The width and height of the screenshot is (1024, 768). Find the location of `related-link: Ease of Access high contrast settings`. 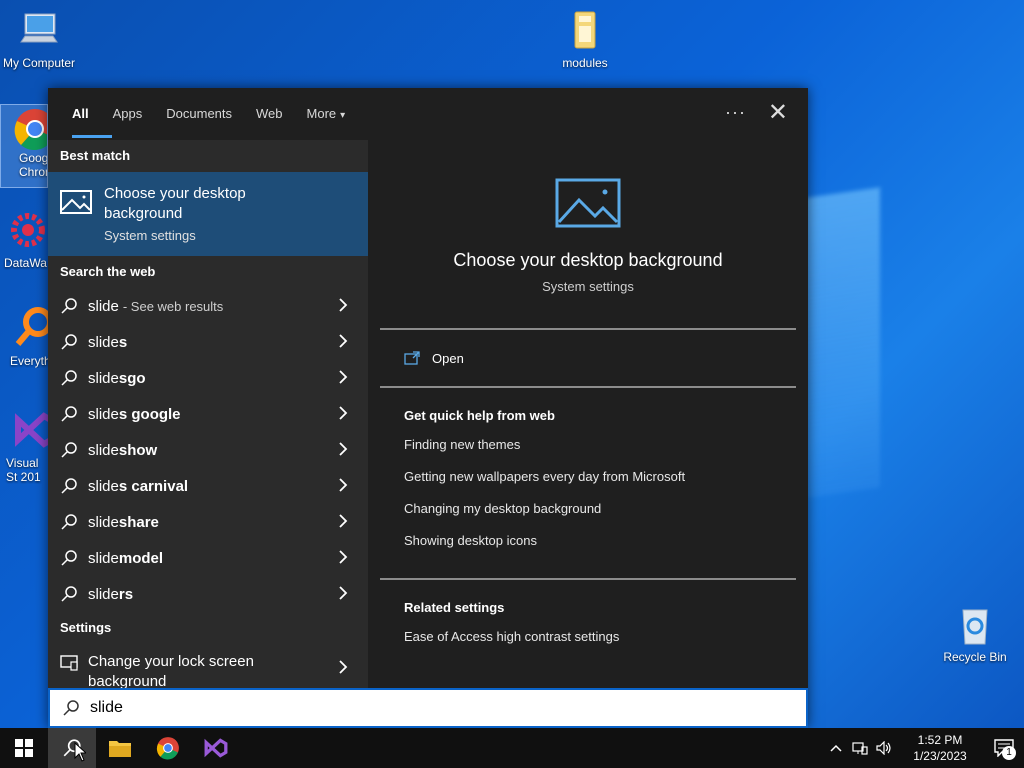

related-link: Ease of Access high contrast settings is located at coordinates (600, 636).